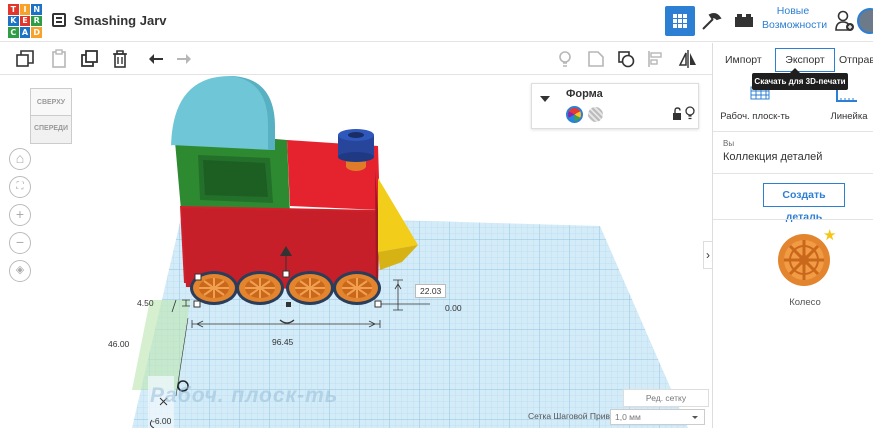 This screenshot has height=428, width=873. What do you see at coordinates (584, 94) in the screenshot?
I see `shape-inspector-title: Форма` at bounding box center [584, 94].